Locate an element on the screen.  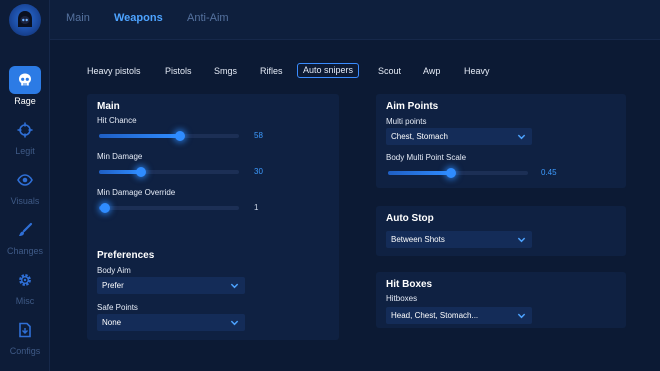
panel-title: Main is located at coordinates (108, 106).